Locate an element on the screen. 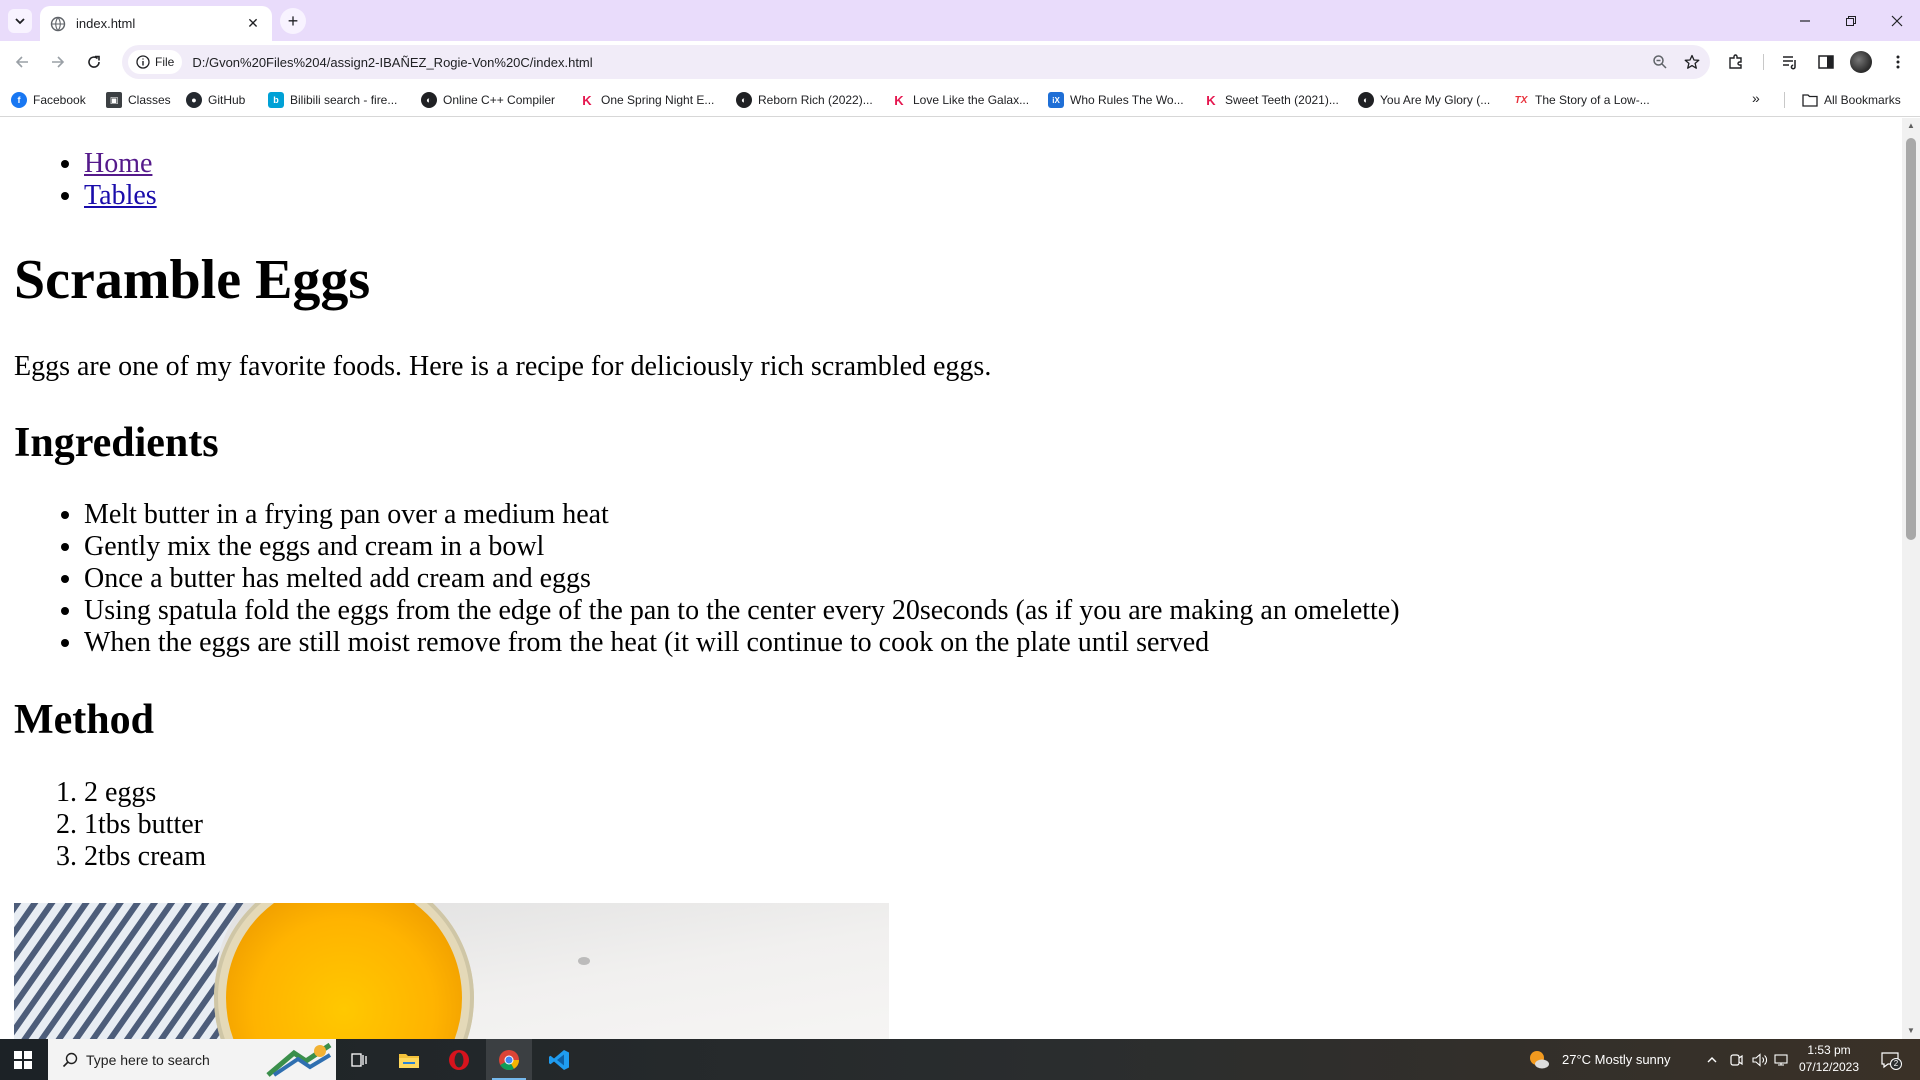  folder-icon is located at coordinates (409, 1060).